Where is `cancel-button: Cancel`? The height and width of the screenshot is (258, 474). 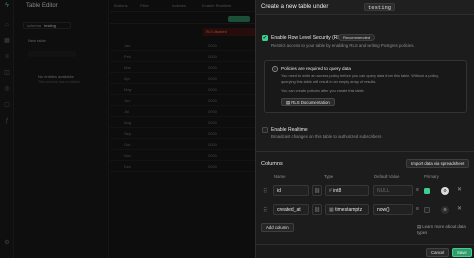 cancel-button: Cancel is located at coordinates (438, 252).